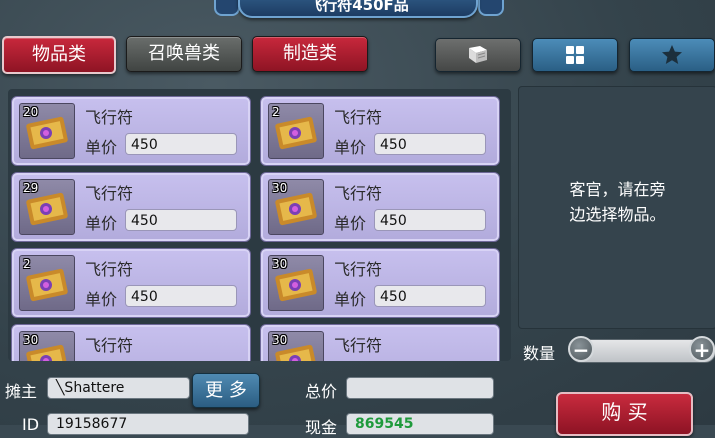 The height and width of the screenshot is (438, 715). What do you see at coordinates (226, 390) in the screenshot?
I see `more-button: 更 多` at bounding box center [226, 390].